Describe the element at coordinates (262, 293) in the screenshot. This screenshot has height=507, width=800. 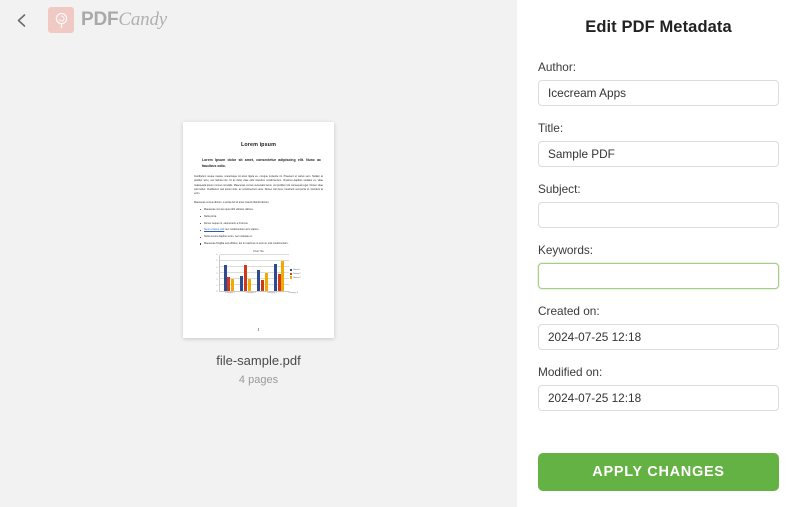
I see `chart-x-axis: Category 1 Category 2 Category 3 Category 4` at that location.